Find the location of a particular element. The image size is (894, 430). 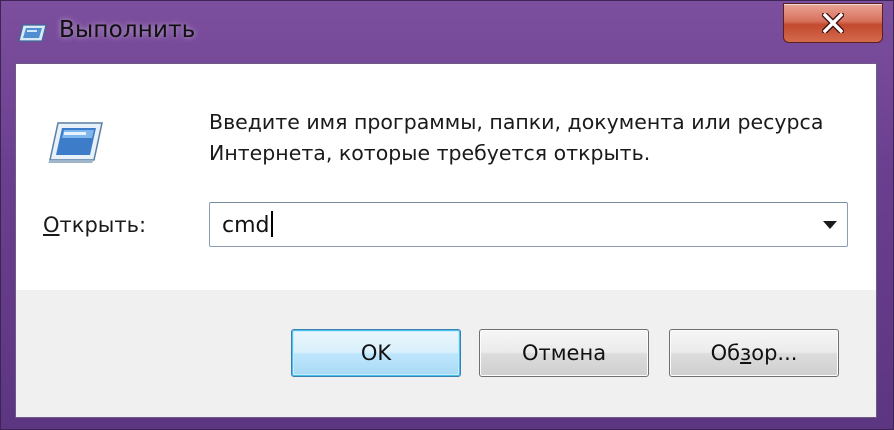

cancel-button-label: Отмена is located at coordinates (564, 353).